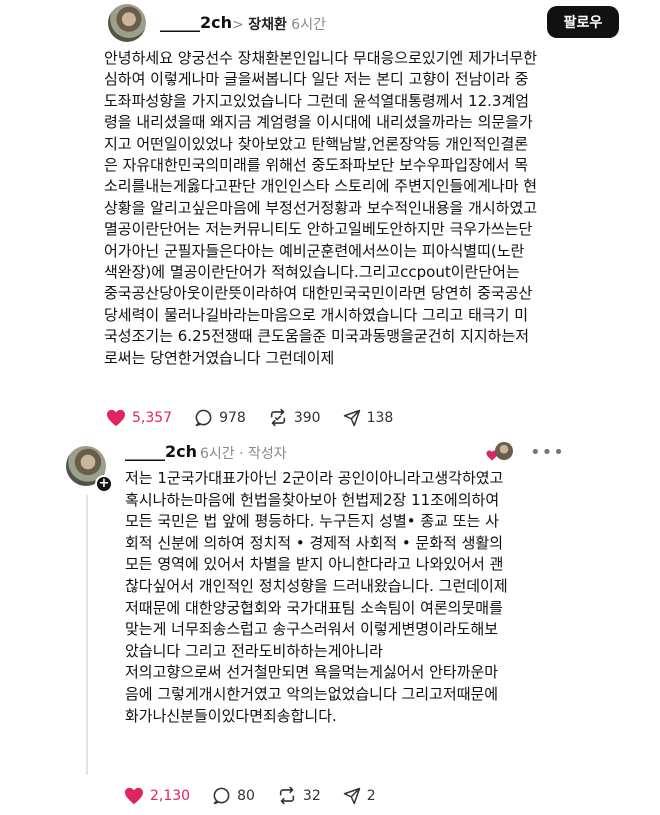 This screenshot has height=815, width=660. Describe the element at coordinates (504, 451) in the screenshot. I see `author-liked-avatar` at that location.